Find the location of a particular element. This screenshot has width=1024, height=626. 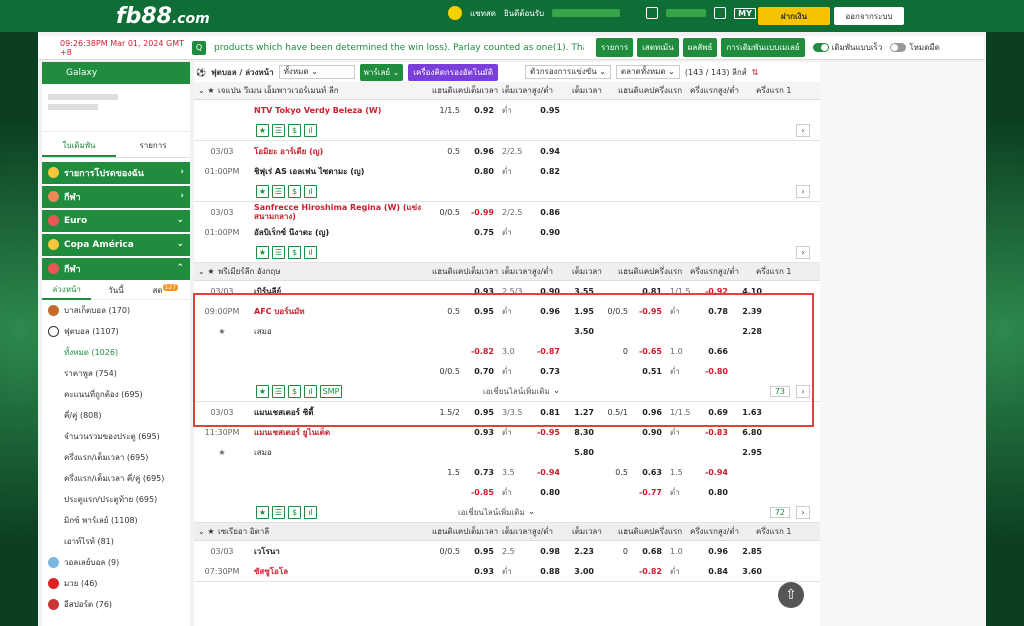

odds-cell: -0.82 is located at coordinates (649, 571).